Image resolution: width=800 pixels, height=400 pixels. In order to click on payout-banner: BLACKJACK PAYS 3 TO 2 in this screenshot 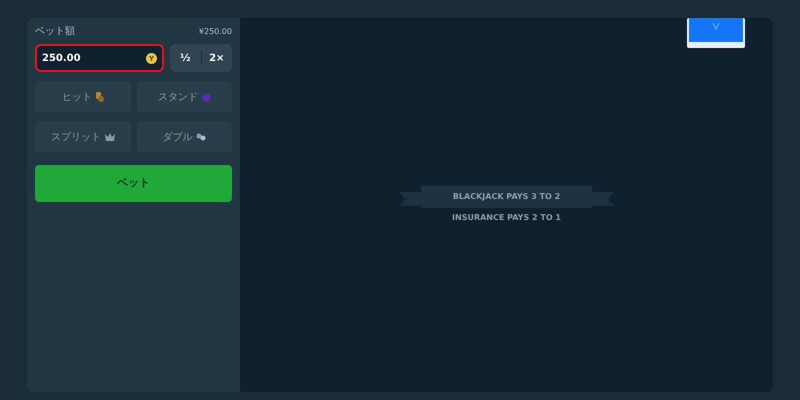, I will do `click(506, 197)`.